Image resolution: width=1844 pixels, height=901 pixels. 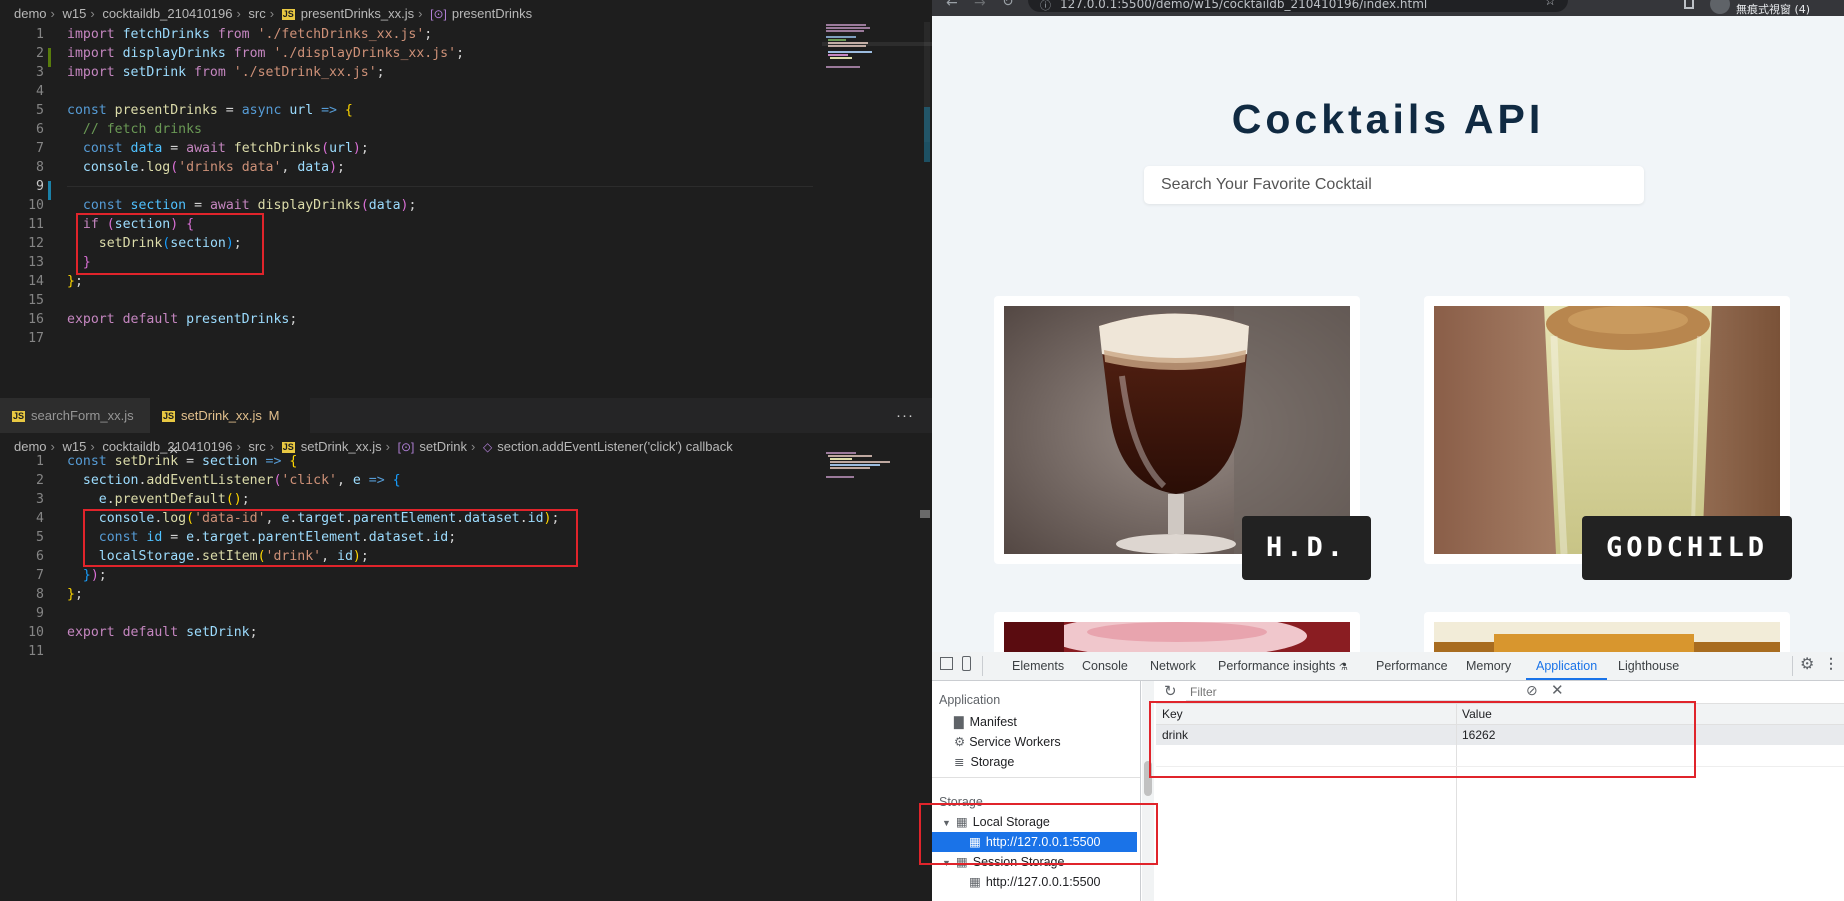 I want to click on code-token: ,, so click(x=289, y=167).